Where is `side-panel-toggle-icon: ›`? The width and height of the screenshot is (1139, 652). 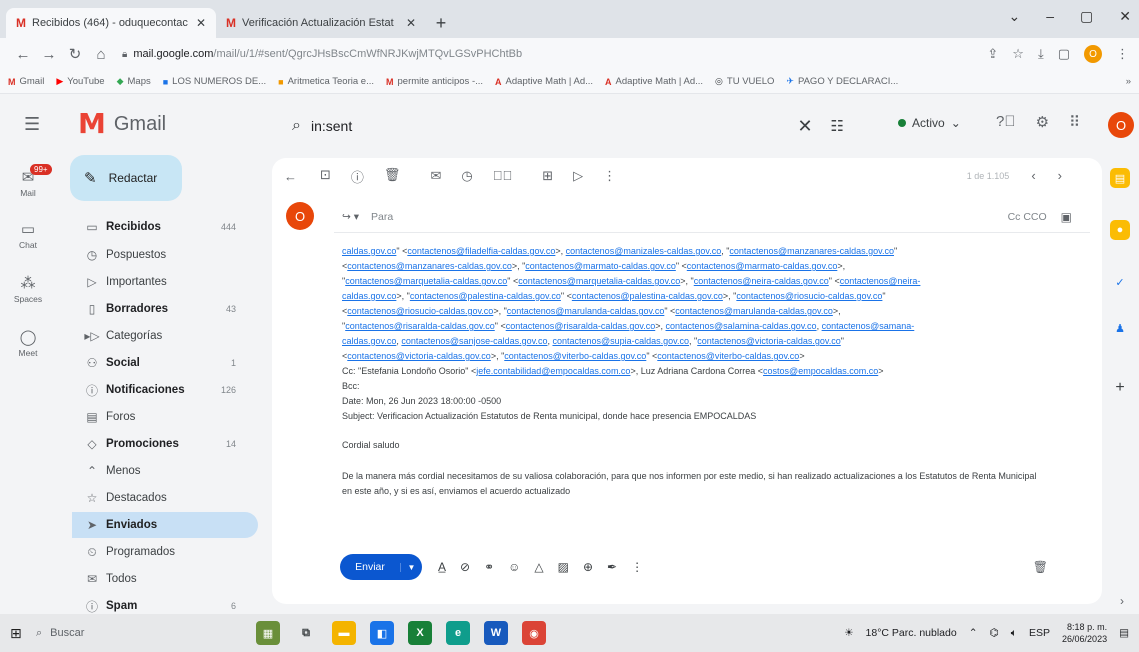 side-panel-toggle-icon: › is located at coordinates (1122, 601).